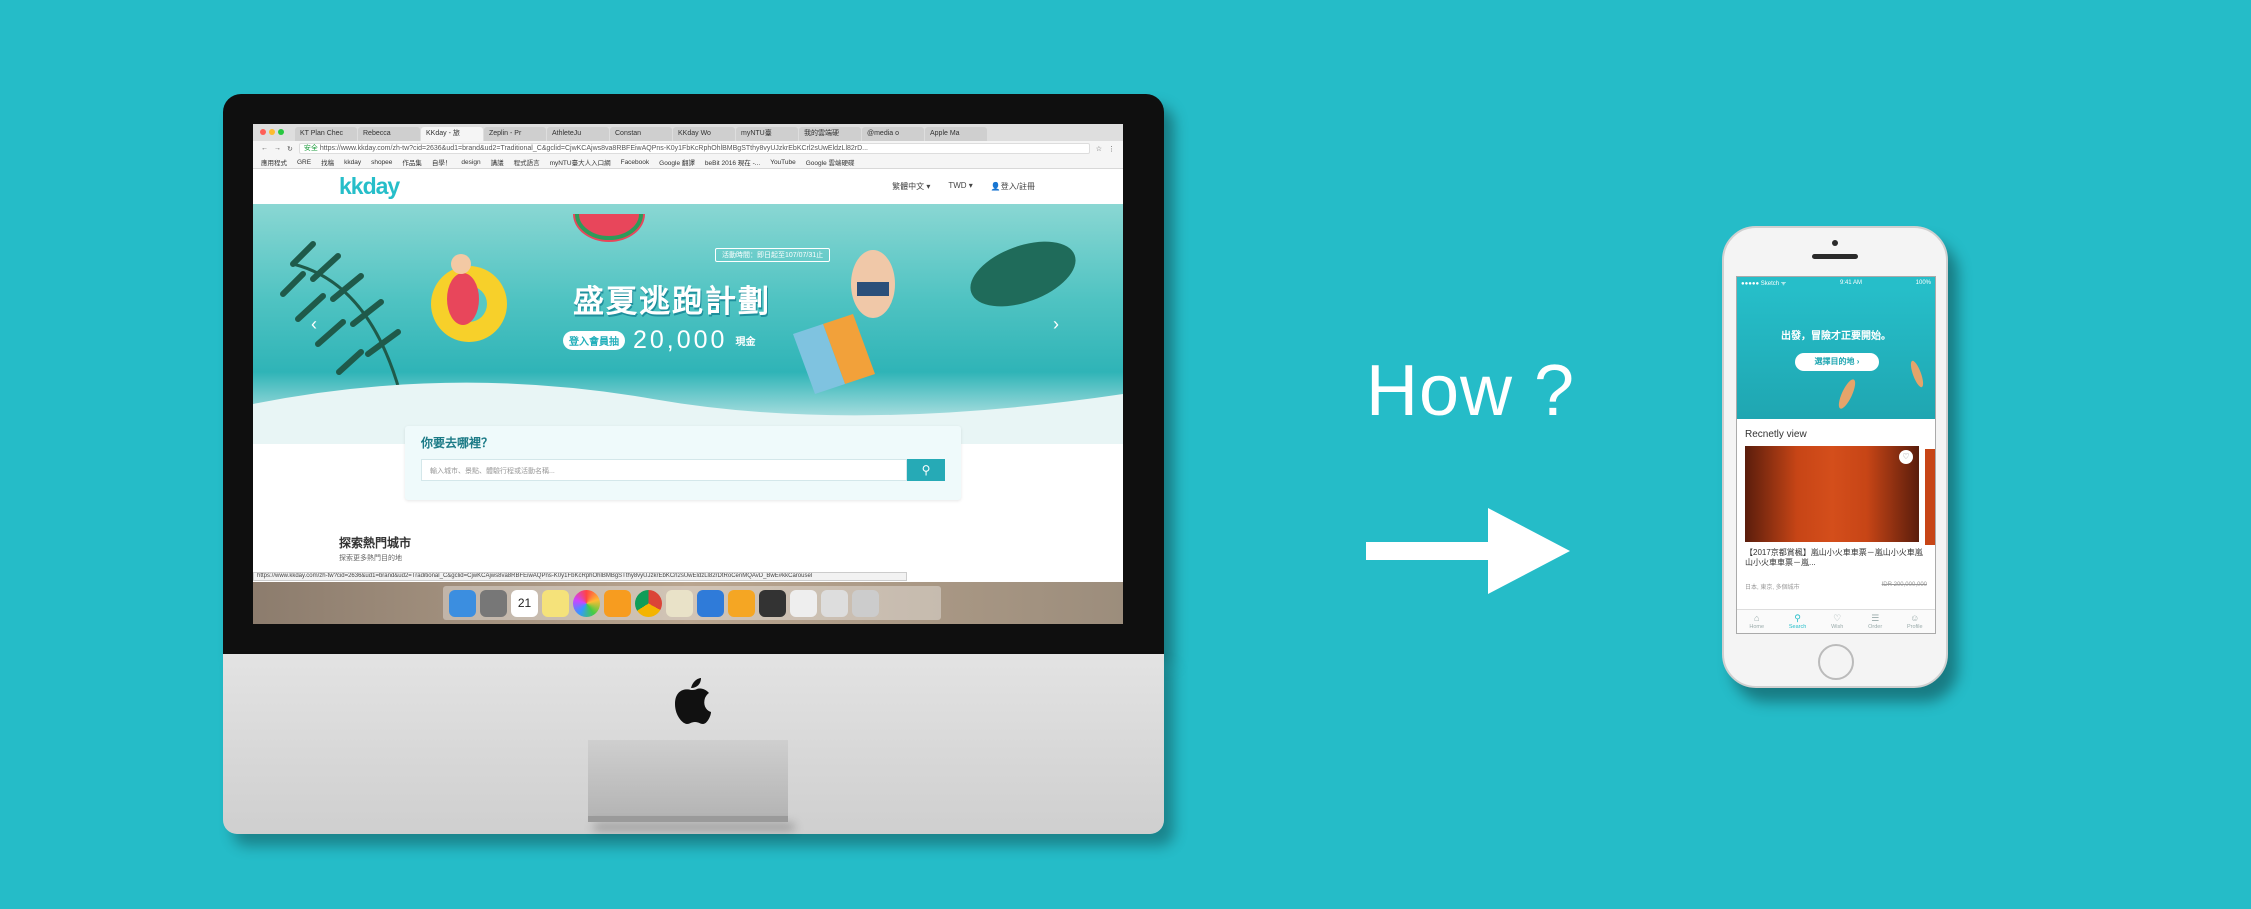  What do you see at coordinates (462, 603) in the screenshot?
I see `finder-icon` at bounding box center [462, 603].